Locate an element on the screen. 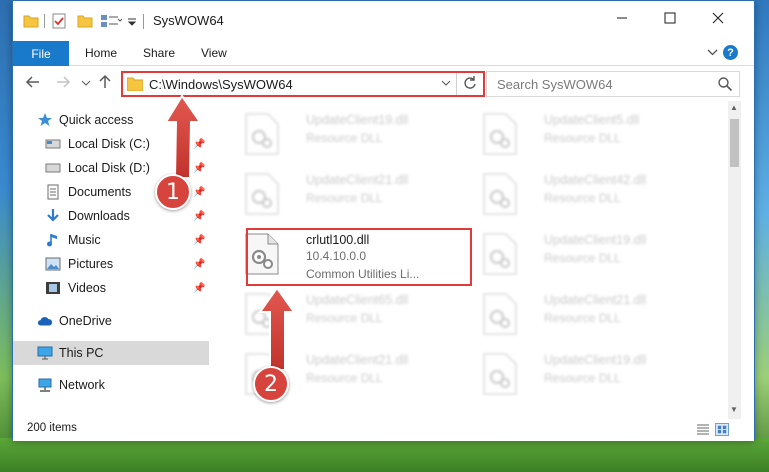  status-bar: 200 items is located at coordinates (383, 430).